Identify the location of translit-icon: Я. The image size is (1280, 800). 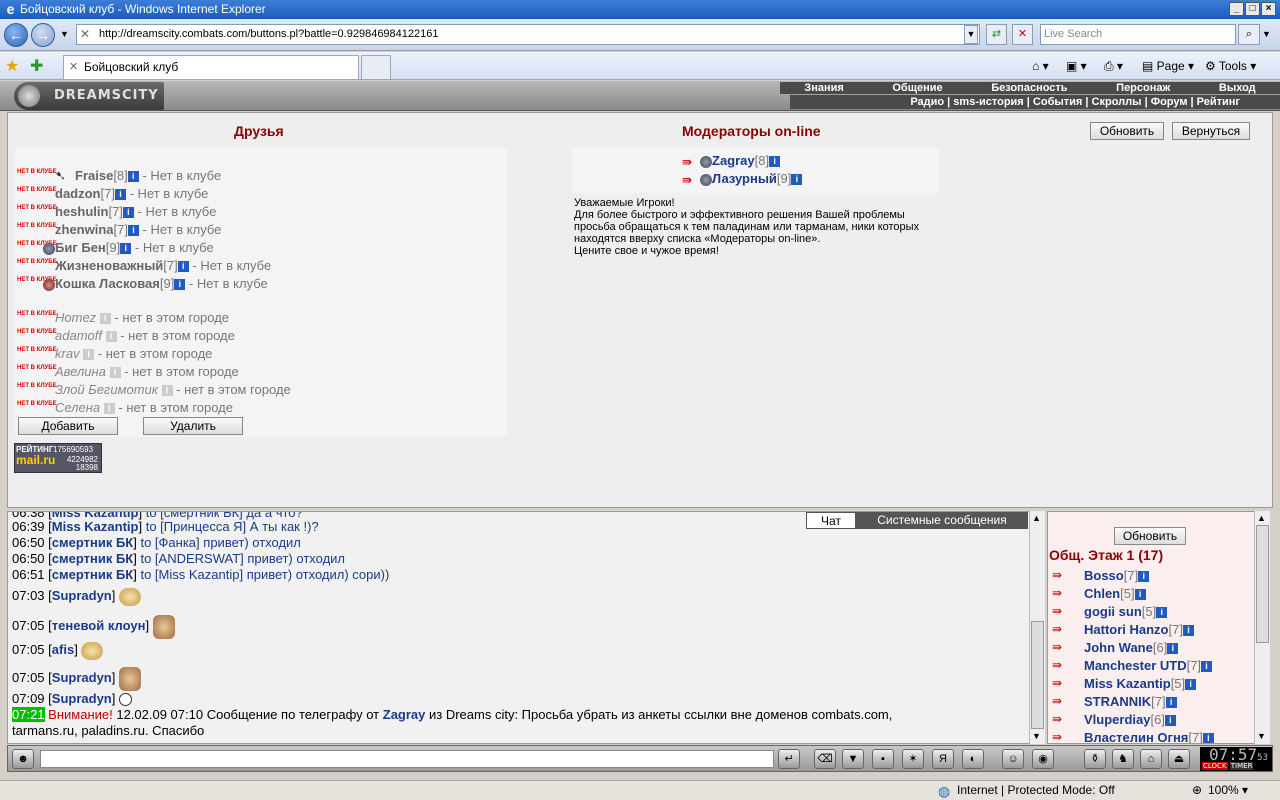
(943, 759).